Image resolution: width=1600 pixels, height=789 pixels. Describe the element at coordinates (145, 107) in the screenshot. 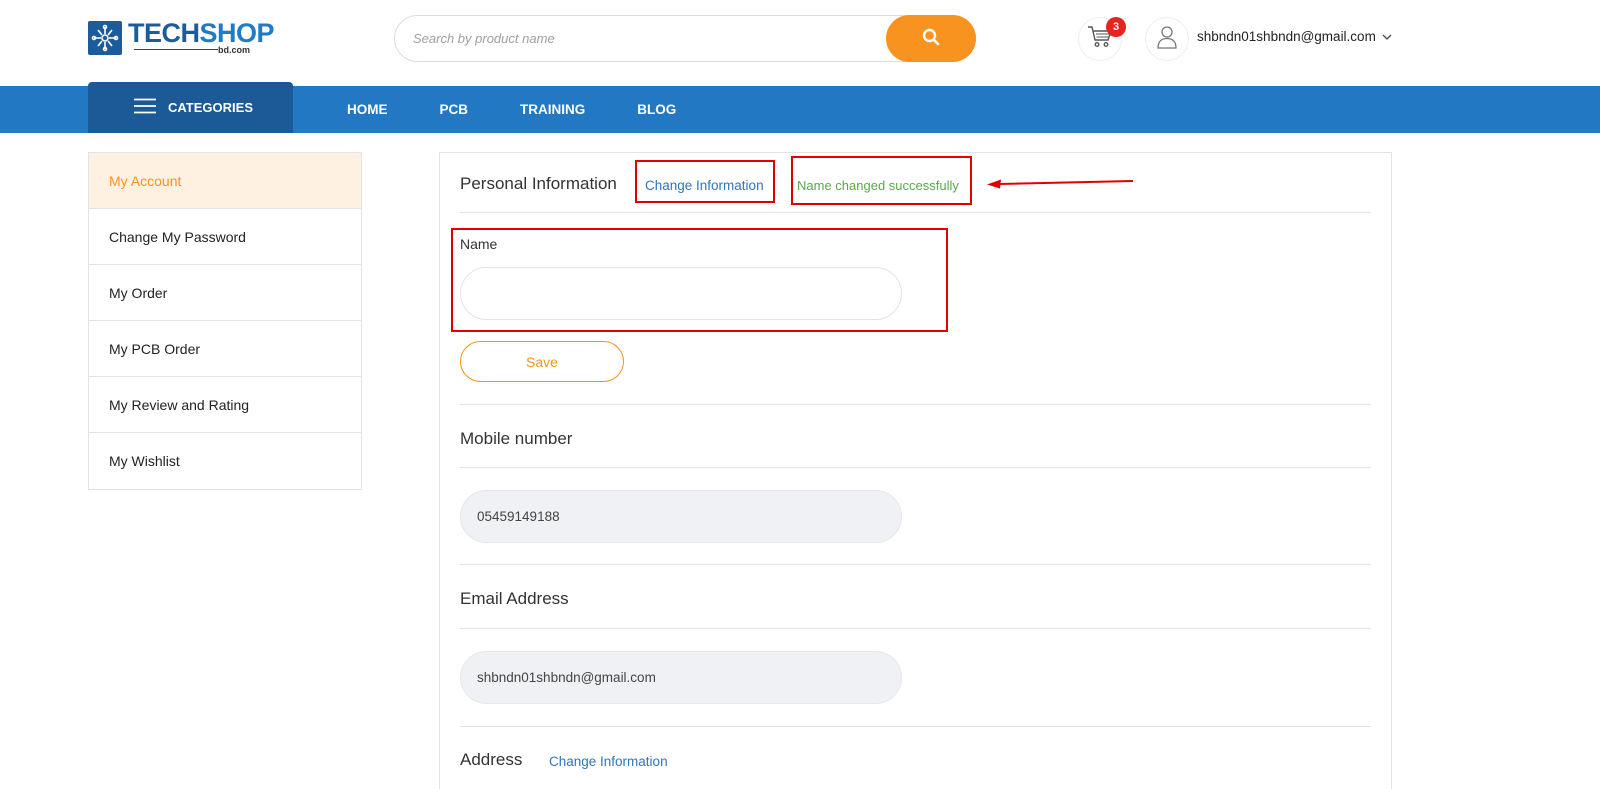

I see `hamburger-icon` at that location.